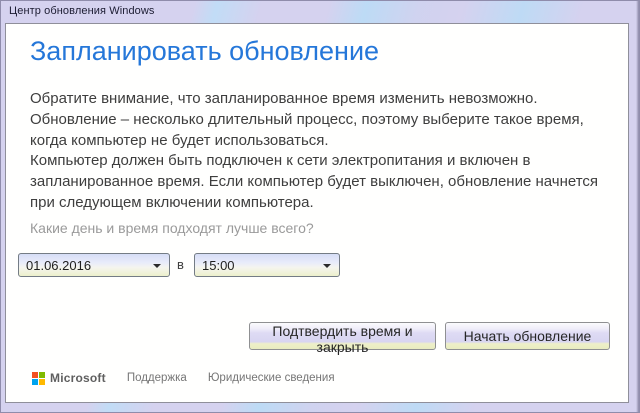 This screenshot has height=413, width=640. What do you see at coordinates (157, 378) in the screenshot?
I see `support-link: Поддержка` at bounding box center [157, 378].